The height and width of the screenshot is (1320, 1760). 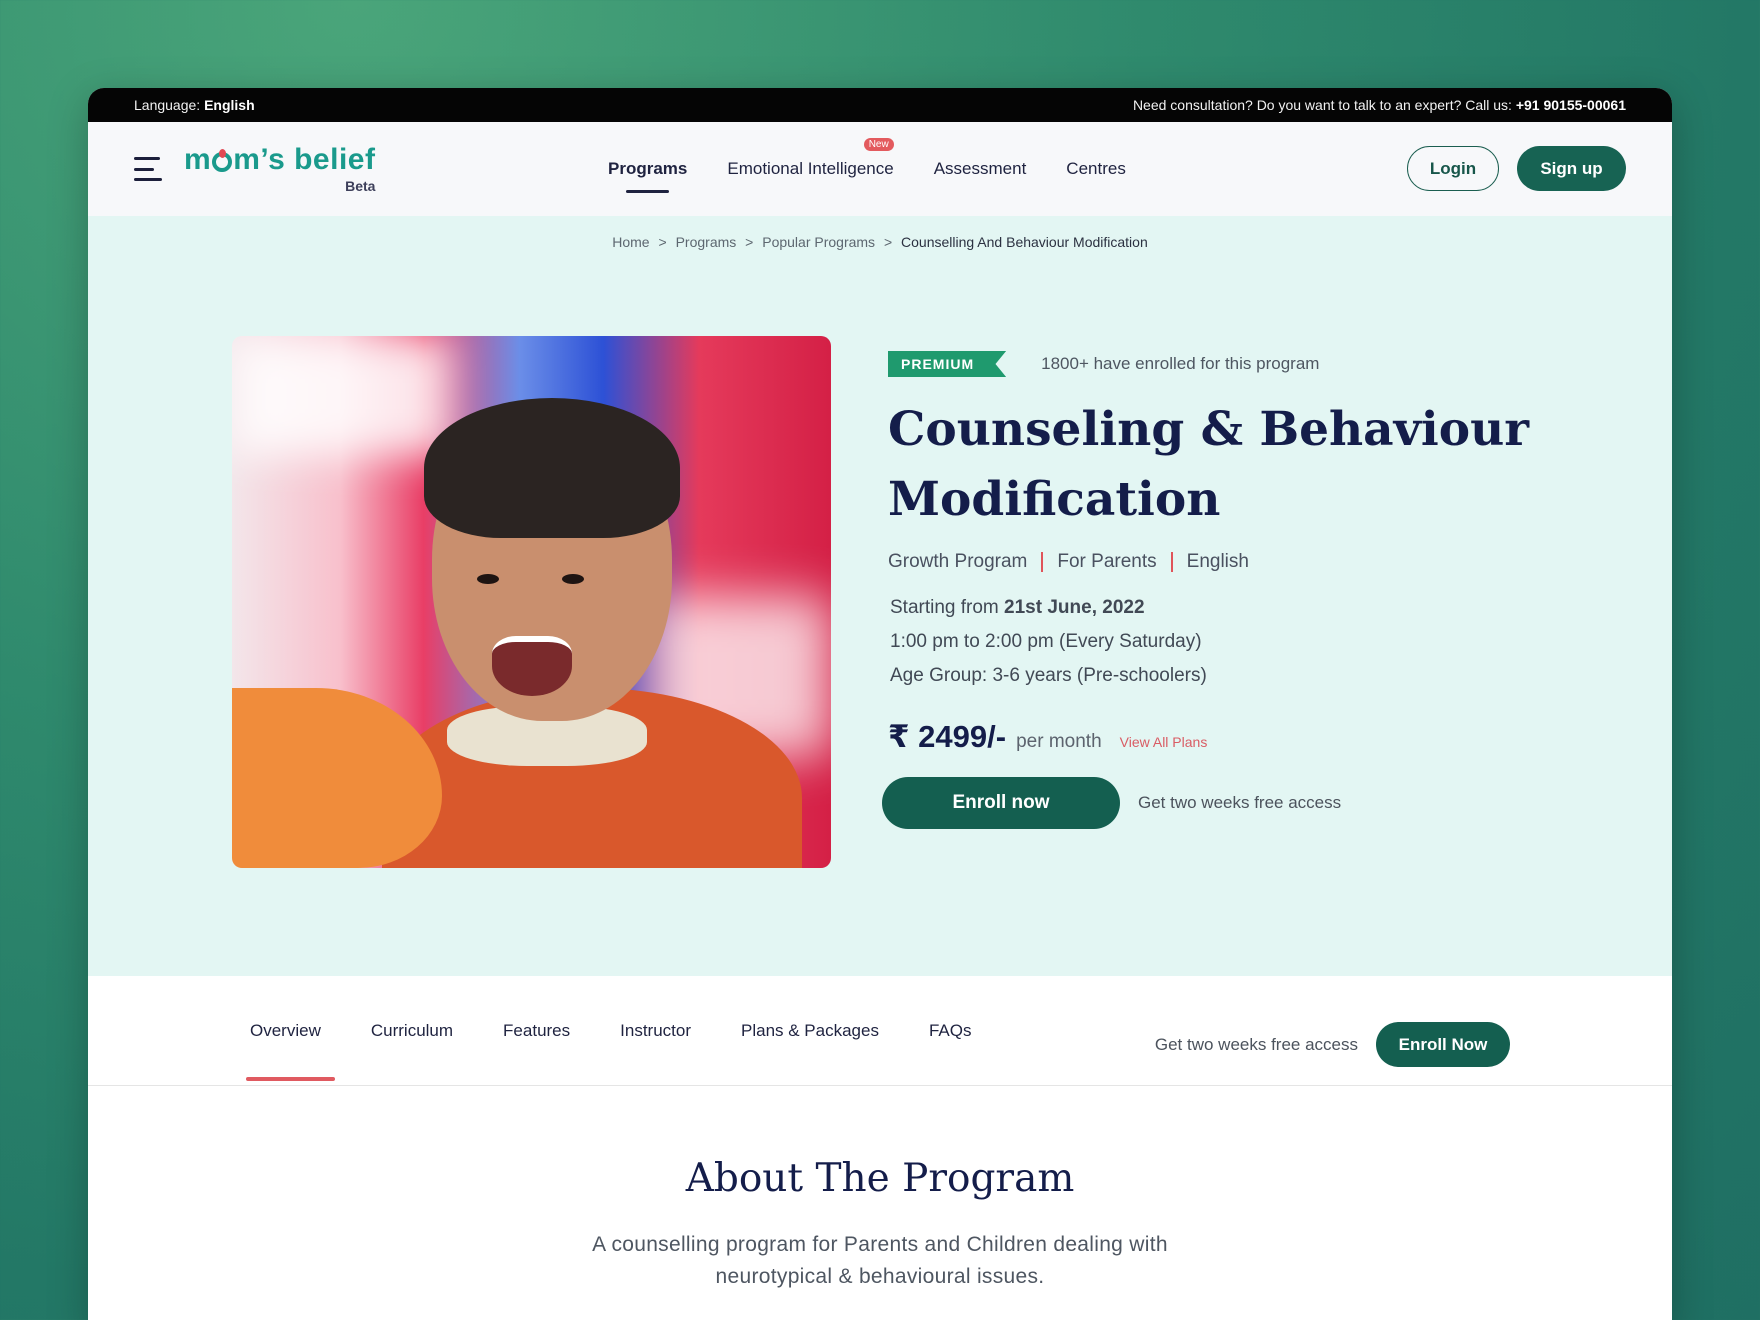 What do you see at coordinates (360, 186) in the screenshot?
I see `beta-label: Beta` at bounding box center [360, 186].